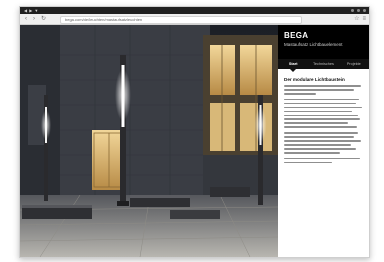 This screenshot has height=262, width=384. I want to click on reload-icon: ↻, so click(43, 19).